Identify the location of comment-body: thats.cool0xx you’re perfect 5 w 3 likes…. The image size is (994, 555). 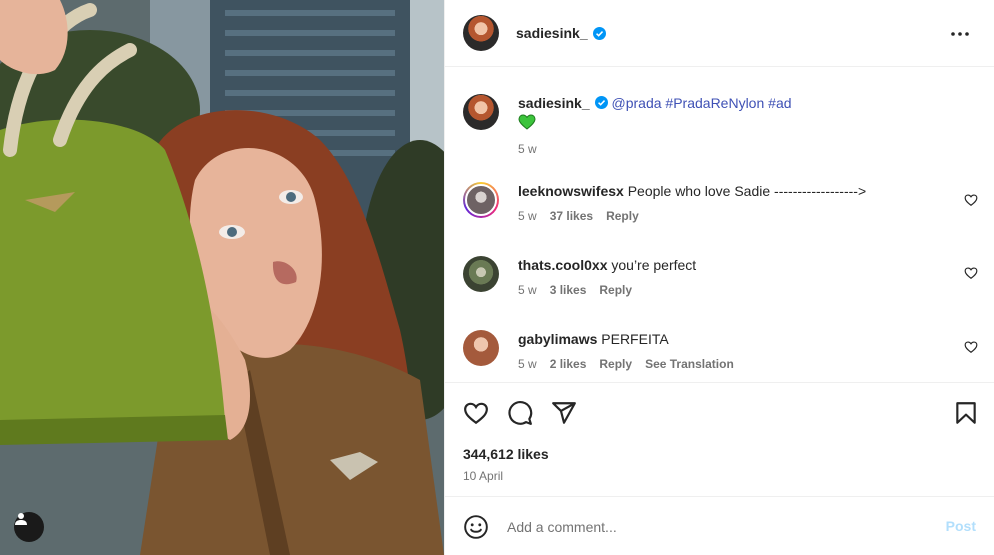
(738, 276).